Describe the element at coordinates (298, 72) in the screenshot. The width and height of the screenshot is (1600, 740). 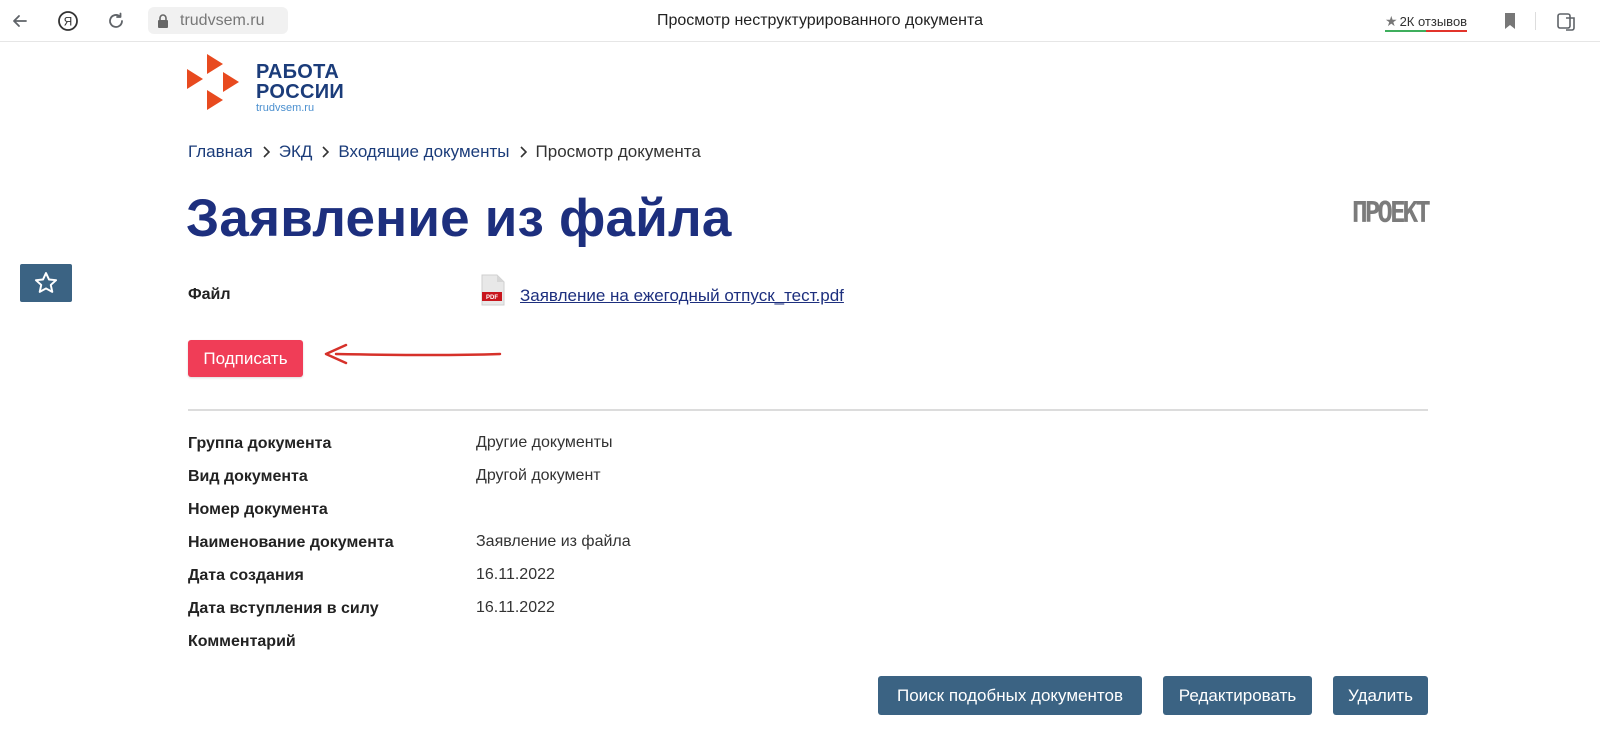
I see `logo-line1: РАБОТА` at that location.